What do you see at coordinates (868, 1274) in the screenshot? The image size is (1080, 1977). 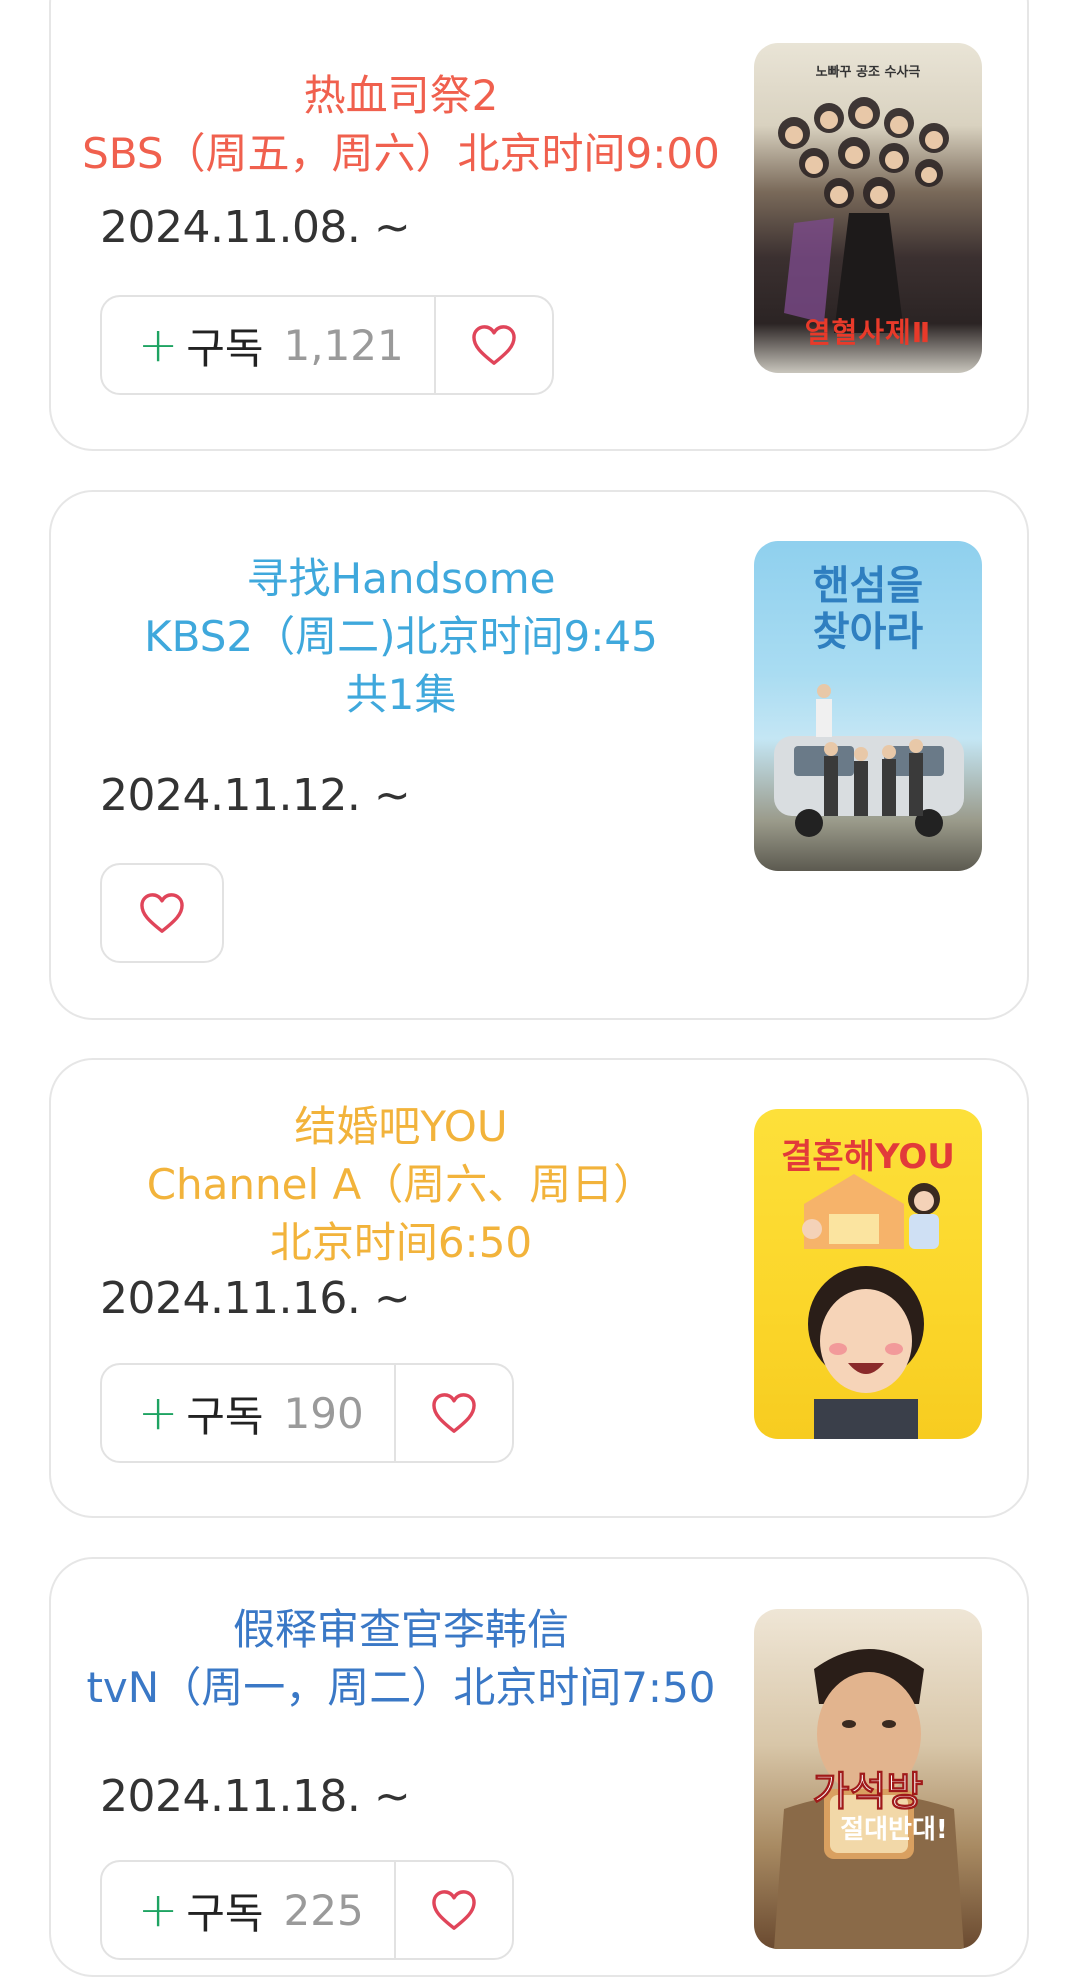 I see `poster-image: 결혼해YOU` at bounding box center [868, 1274].